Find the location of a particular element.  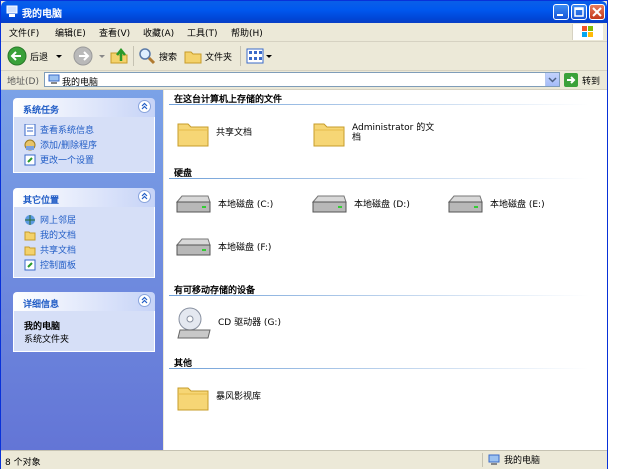

place-label: 控制面板 is located at coordinates (58, 266).